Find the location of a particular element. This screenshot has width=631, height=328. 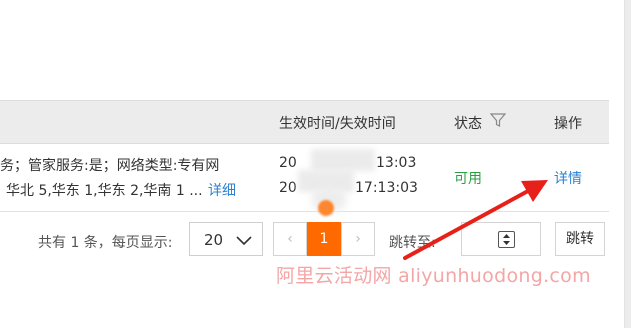

annotation-arrow is located at coordinates (475, 220).